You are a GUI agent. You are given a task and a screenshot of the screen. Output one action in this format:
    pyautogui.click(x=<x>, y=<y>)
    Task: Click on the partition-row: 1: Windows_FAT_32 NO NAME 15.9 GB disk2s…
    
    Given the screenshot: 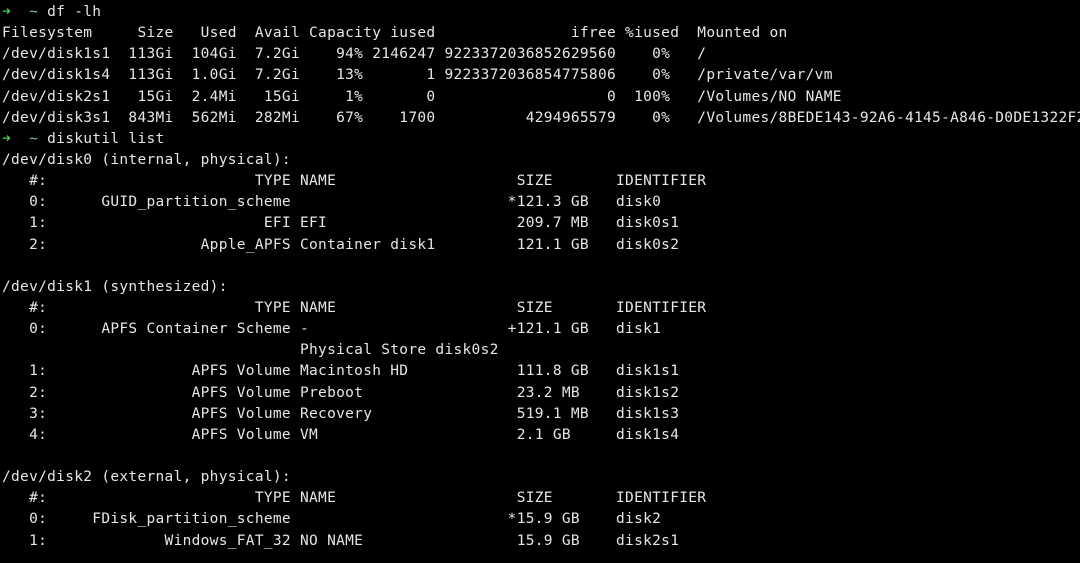 What is the action you would take?
    pyautogui.click(x=341, y=540)
    